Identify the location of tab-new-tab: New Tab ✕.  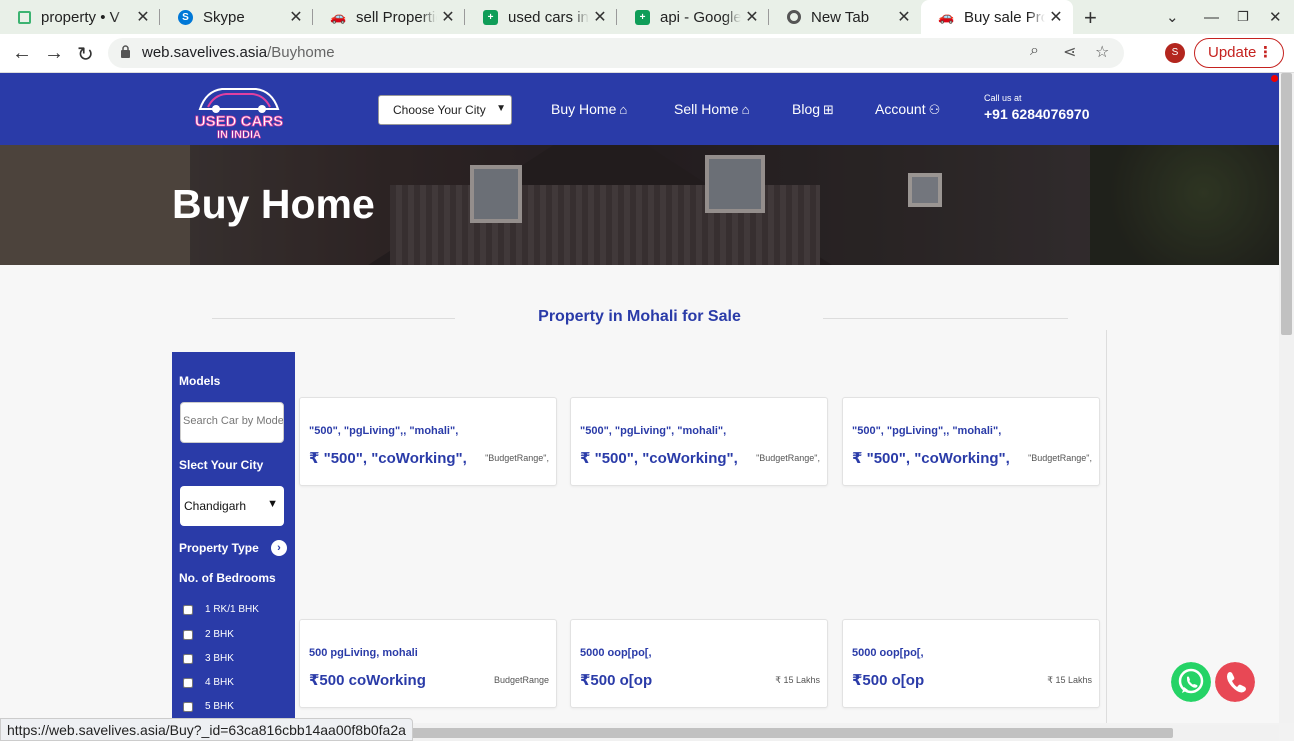
(845, 17).